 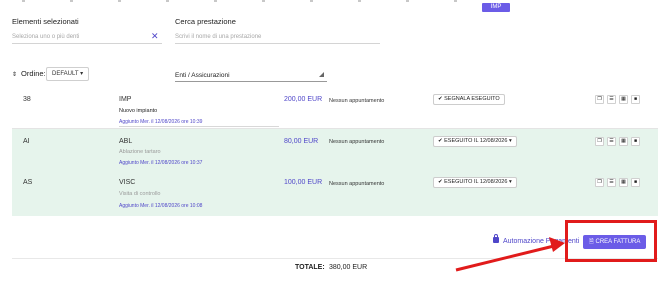 I want to click on arrow-annotation, so click(x=510, y=254).